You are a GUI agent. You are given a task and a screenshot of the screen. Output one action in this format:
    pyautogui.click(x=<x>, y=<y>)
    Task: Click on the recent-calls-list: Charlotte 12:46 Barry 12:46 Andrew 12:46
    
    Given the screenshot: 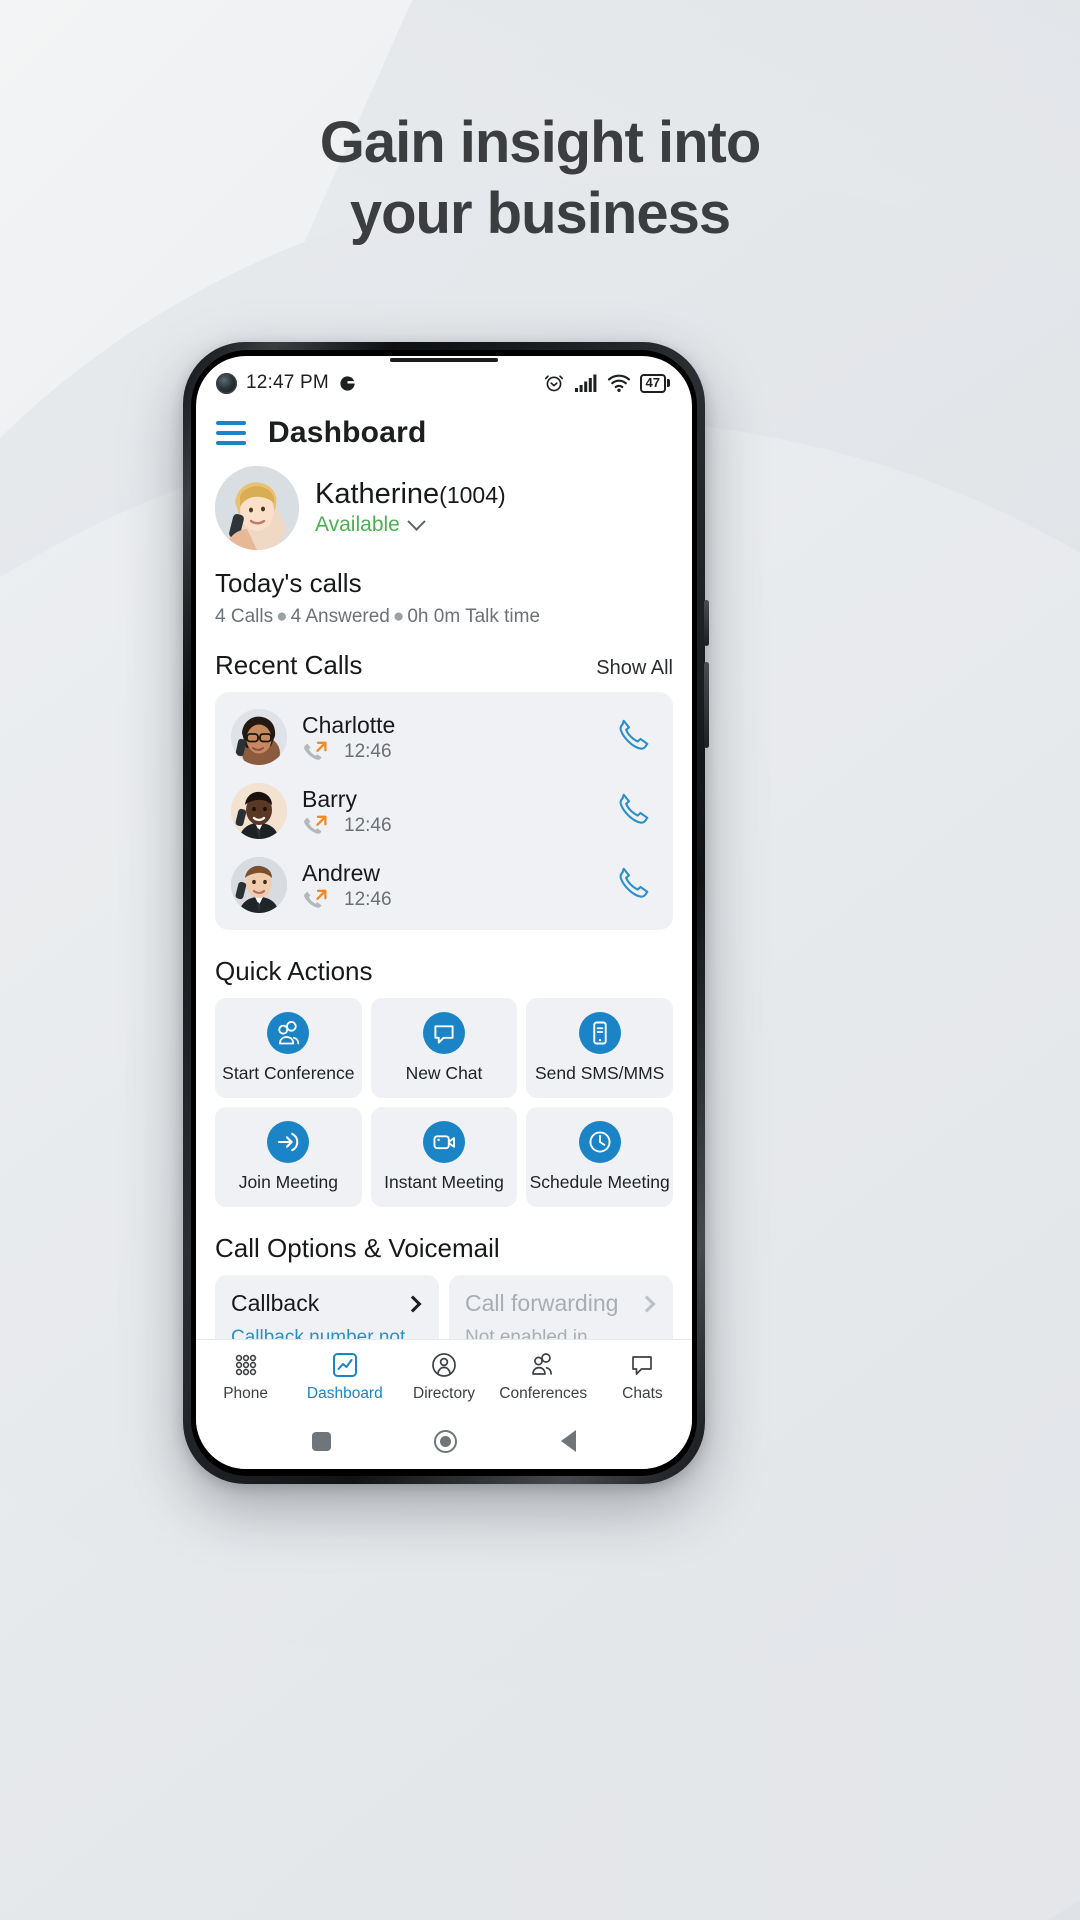 What is the action you would take?
    pyautogui.click(x=444, y=811)
    